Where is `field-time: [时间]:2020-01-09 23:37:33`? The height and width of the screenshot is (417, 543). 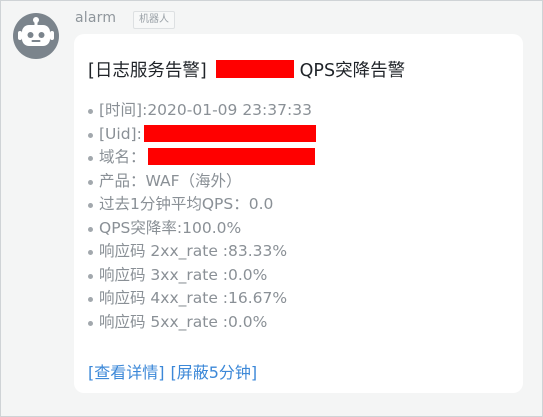
field-time: [时间]:2020-01-09 23:37:33 is located at coordinates (202, 111).